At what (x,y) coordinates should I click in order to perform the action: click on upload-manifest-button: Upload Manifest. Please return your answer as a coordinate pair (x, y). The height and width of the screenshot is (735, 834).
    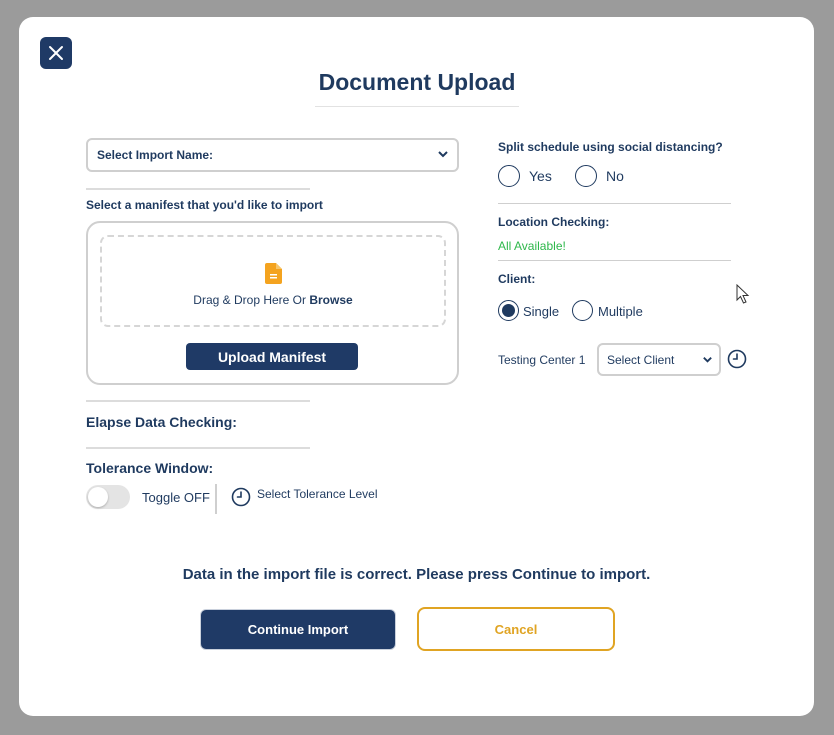
    Looking at the image, I should click on (272, 356).